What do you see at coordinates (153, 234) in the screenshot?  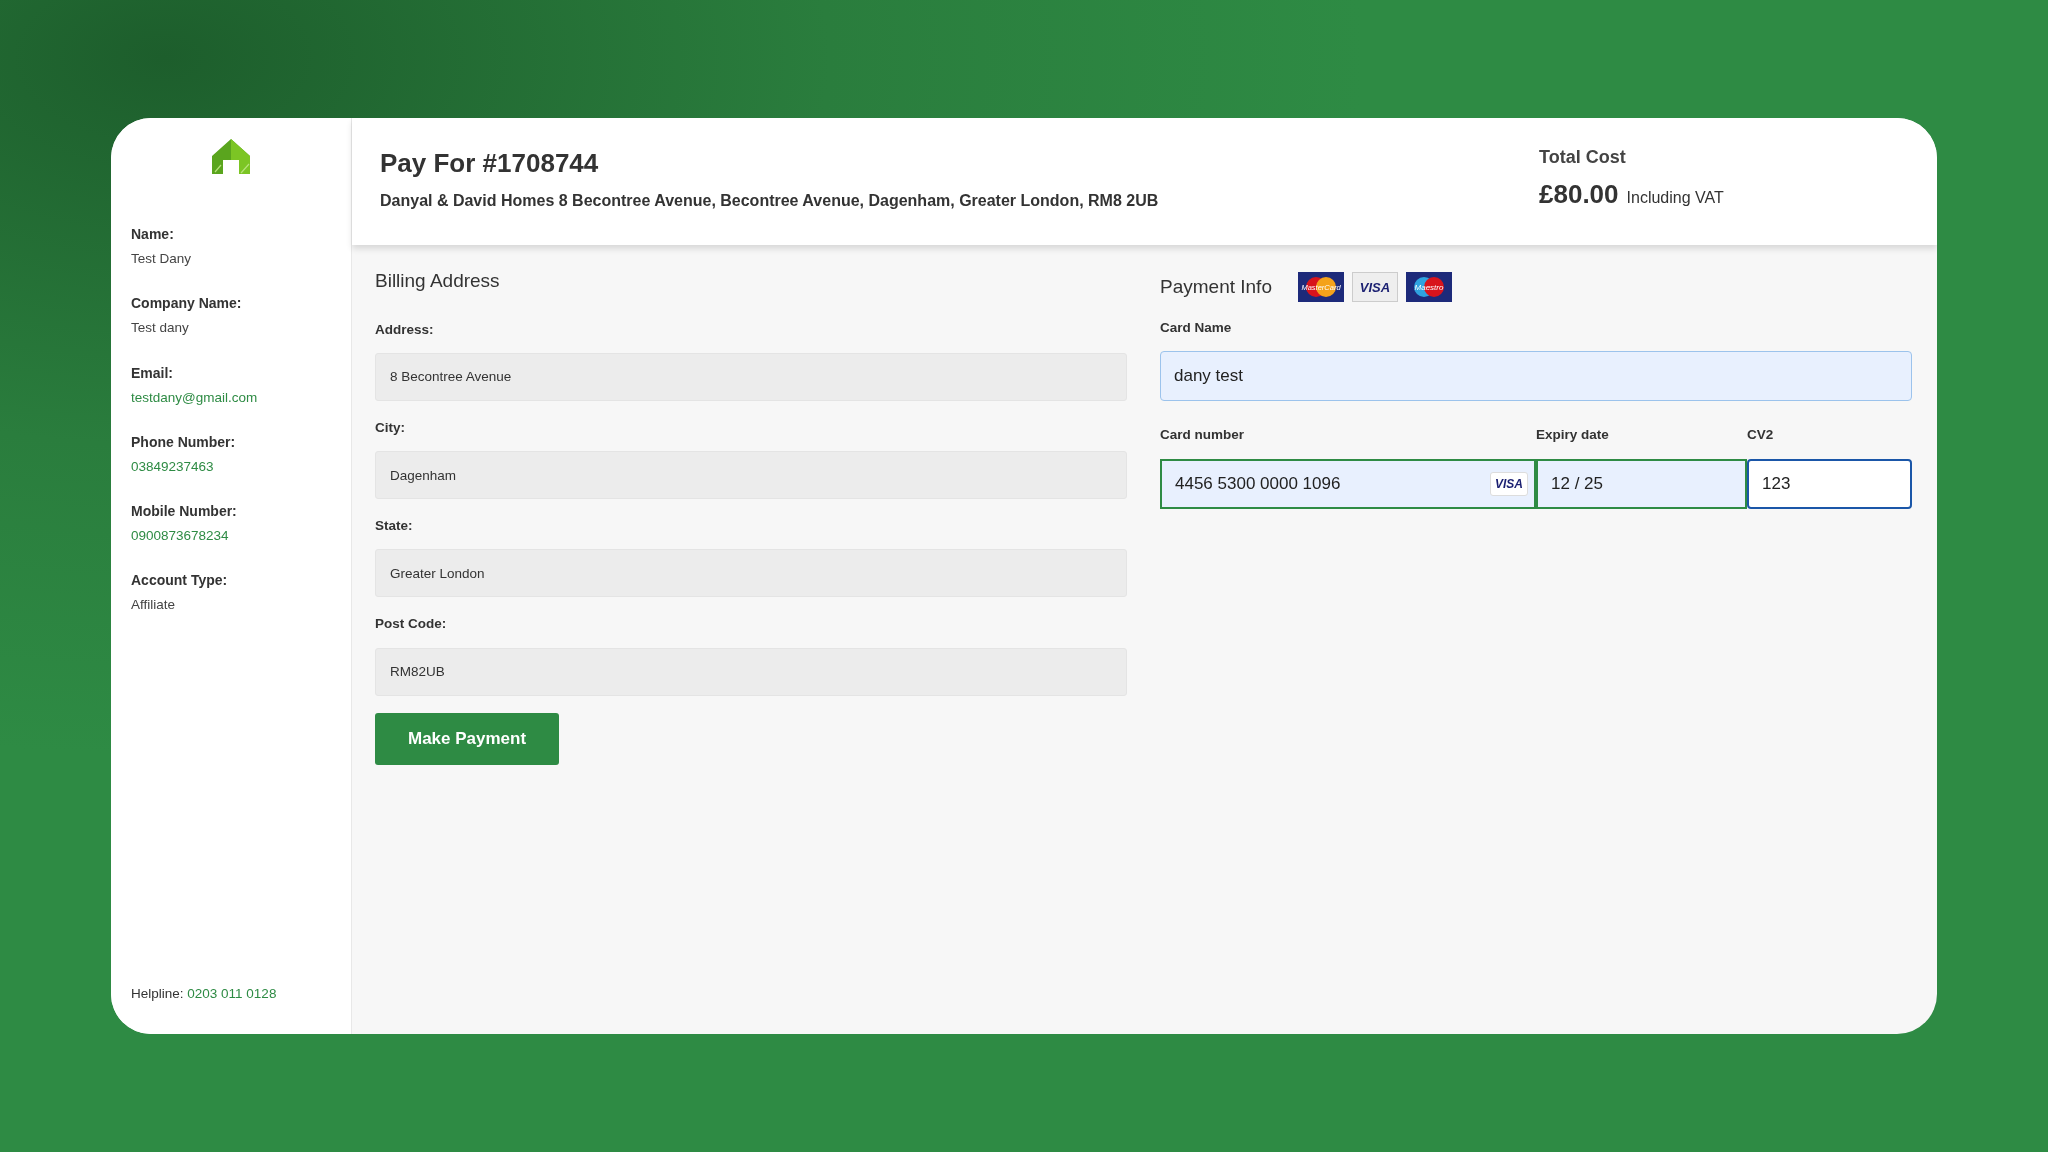 I see `field-label: Name:` at bounding box center [153, 234].